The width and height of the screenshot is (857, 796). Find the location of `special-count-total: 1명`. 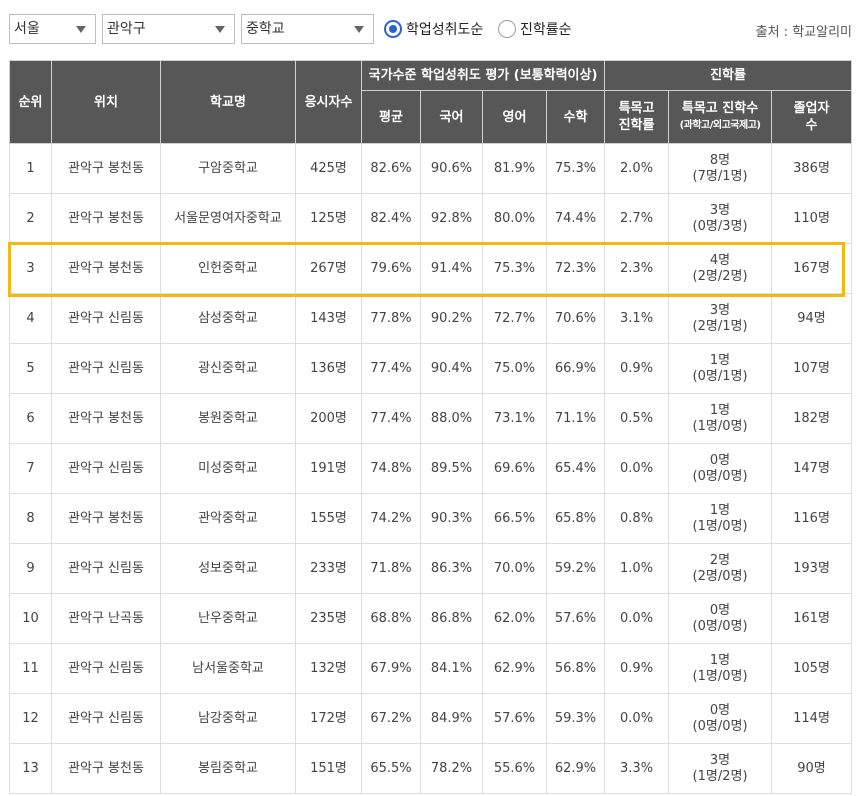

special-count-total: 1명 is located at coordinates (720, 410).